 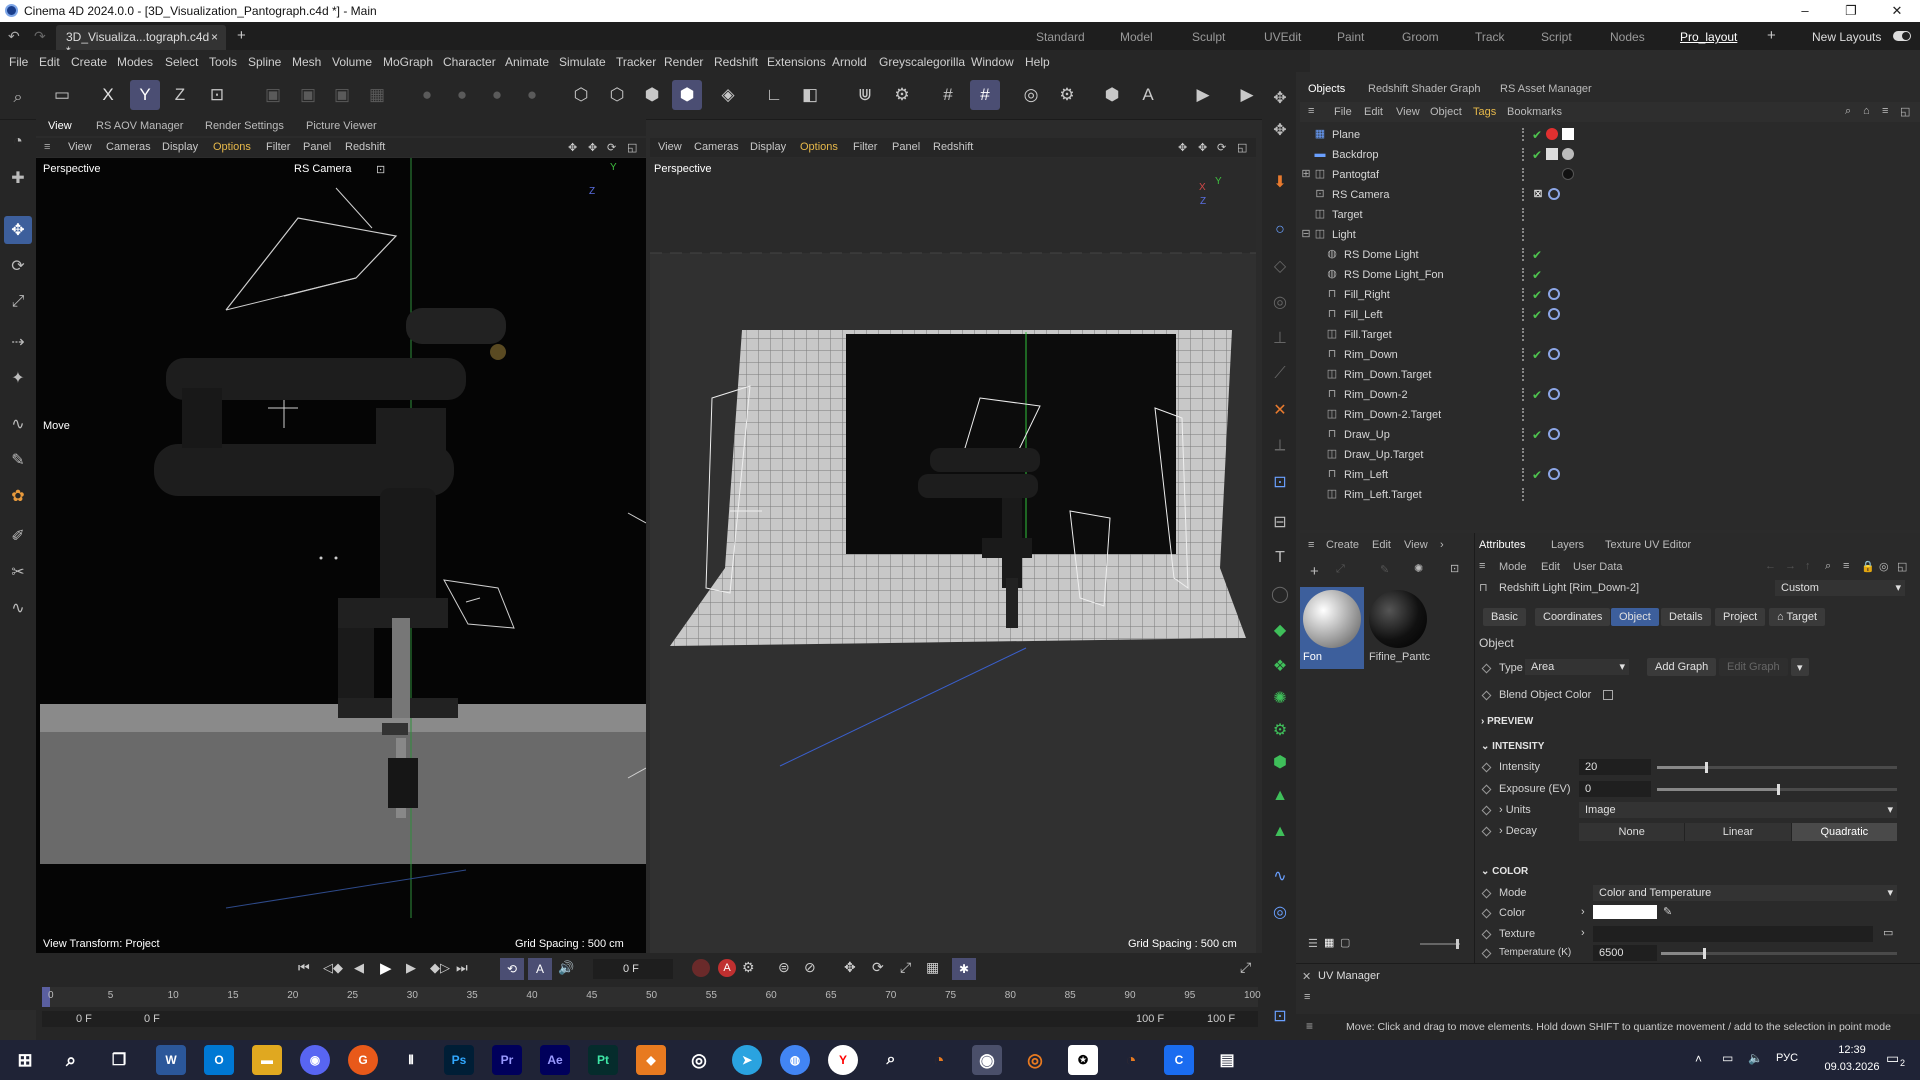 I want to click on key-param-icon: ▦, so click(x=932, y=967).